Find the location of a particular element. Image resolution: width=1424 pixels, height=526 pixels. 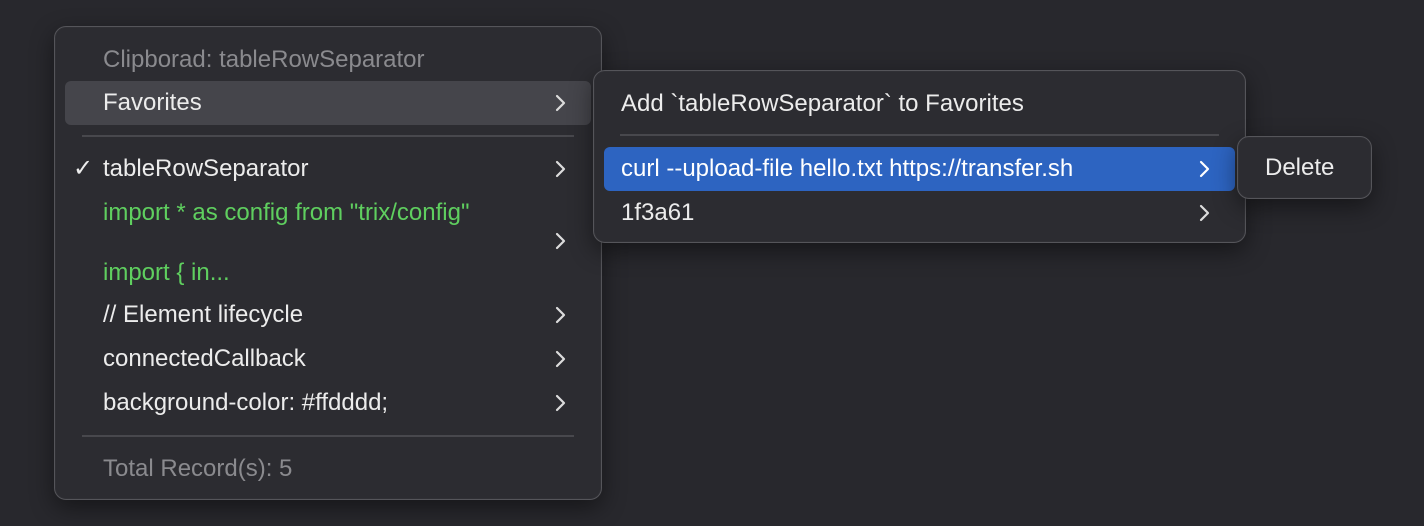

clipboard-header-label: Clipborad: tableRowSeparator is located at coordinates (264, 59).